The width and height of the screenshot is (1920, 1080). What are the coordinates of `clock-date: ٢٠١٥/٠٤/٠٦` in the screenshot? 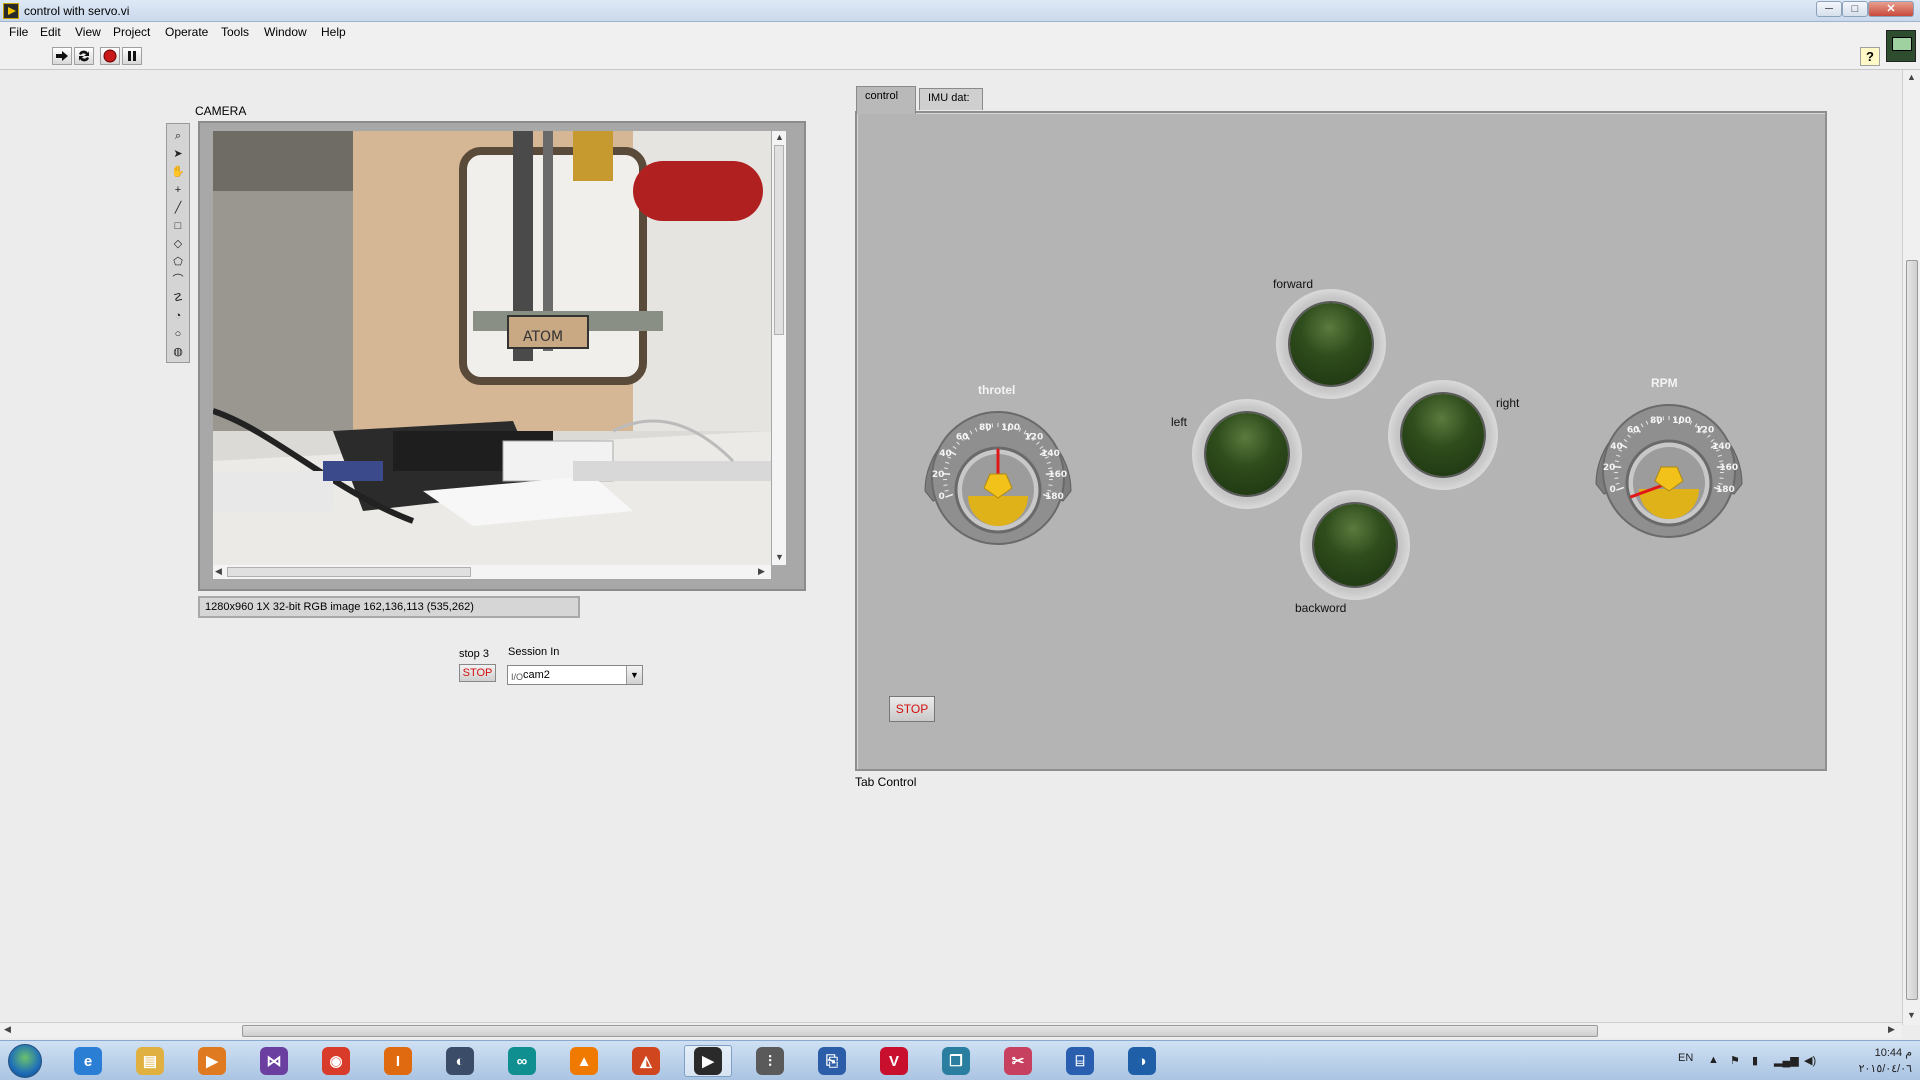 It's located at (1872, 1068).